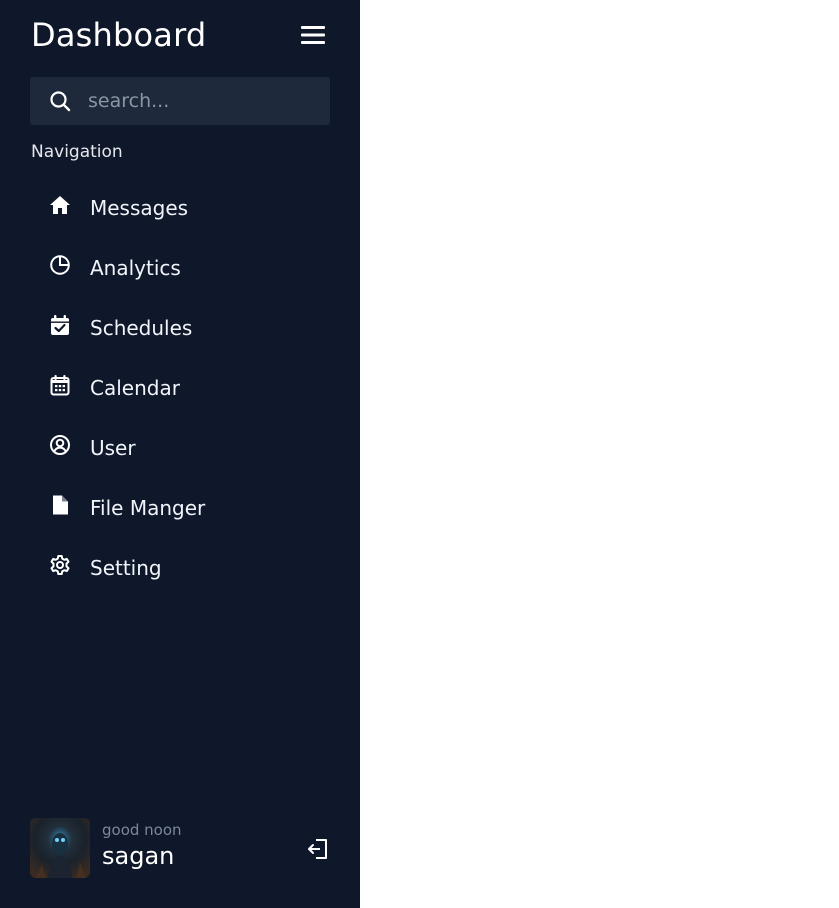 The height and width of the screenshot is (908, 839). I want to click on file-icon, so click(60, 505).